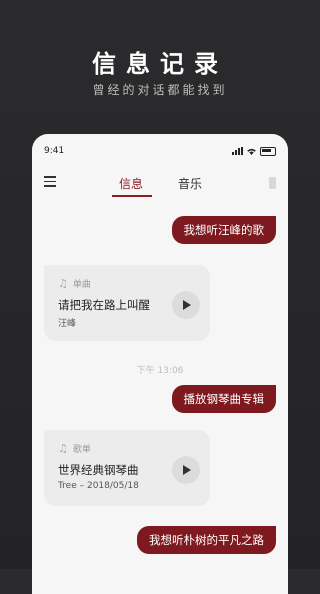 The width and height of the screenshot is (320, 594). I want to click on user-message: 我想听汪峰的歌, so click(223, 230).